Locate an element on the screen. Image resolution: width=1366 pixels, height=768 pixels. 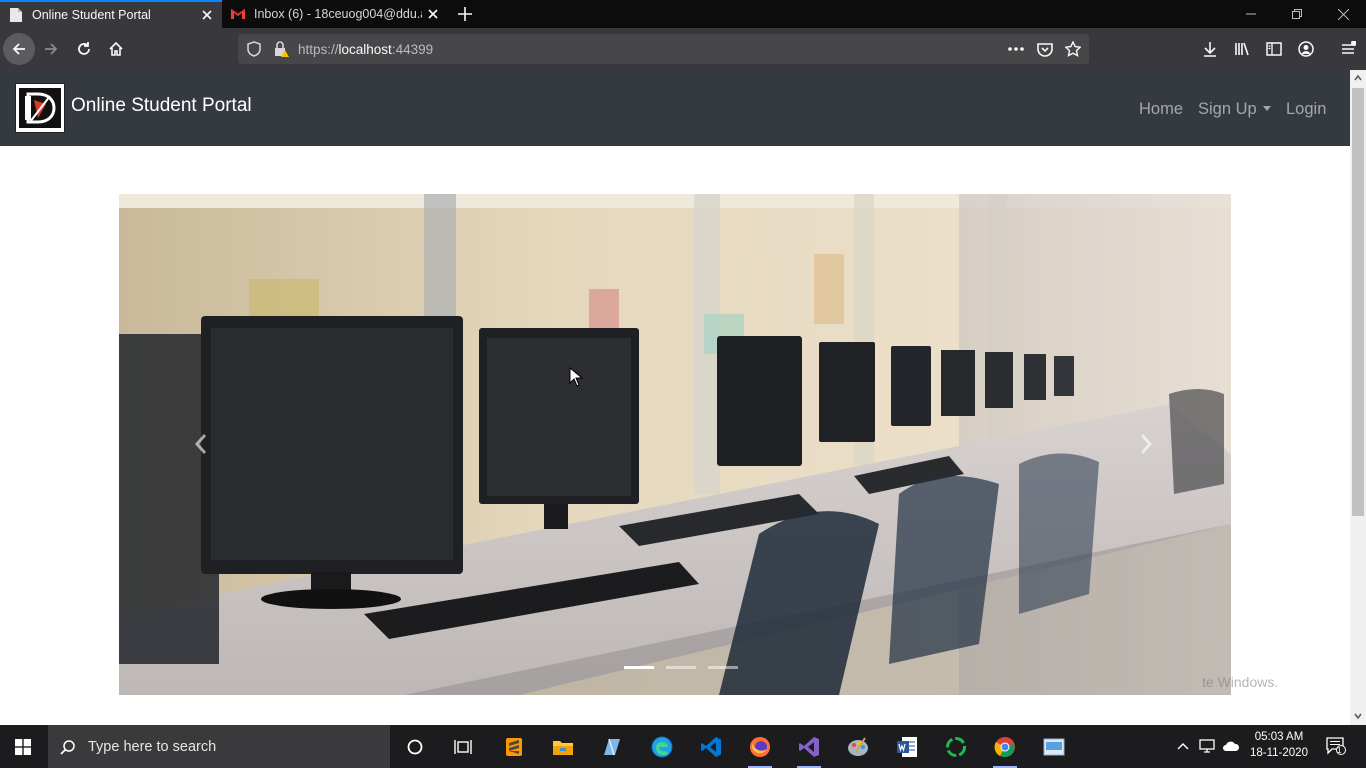
search-icon is located at coordinates (67, 747).